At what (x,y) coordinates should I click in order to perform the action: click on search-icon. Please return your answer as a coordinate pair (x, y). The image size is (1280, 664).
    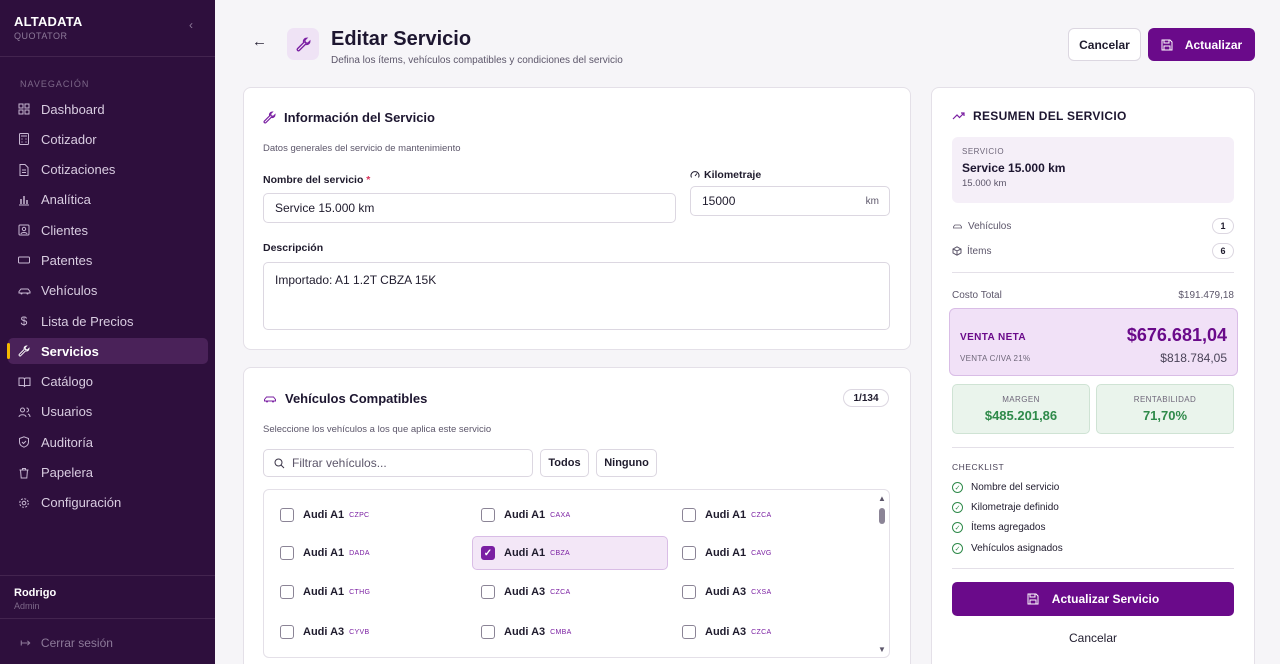
    Looking at the image, I should click on (279, 463).